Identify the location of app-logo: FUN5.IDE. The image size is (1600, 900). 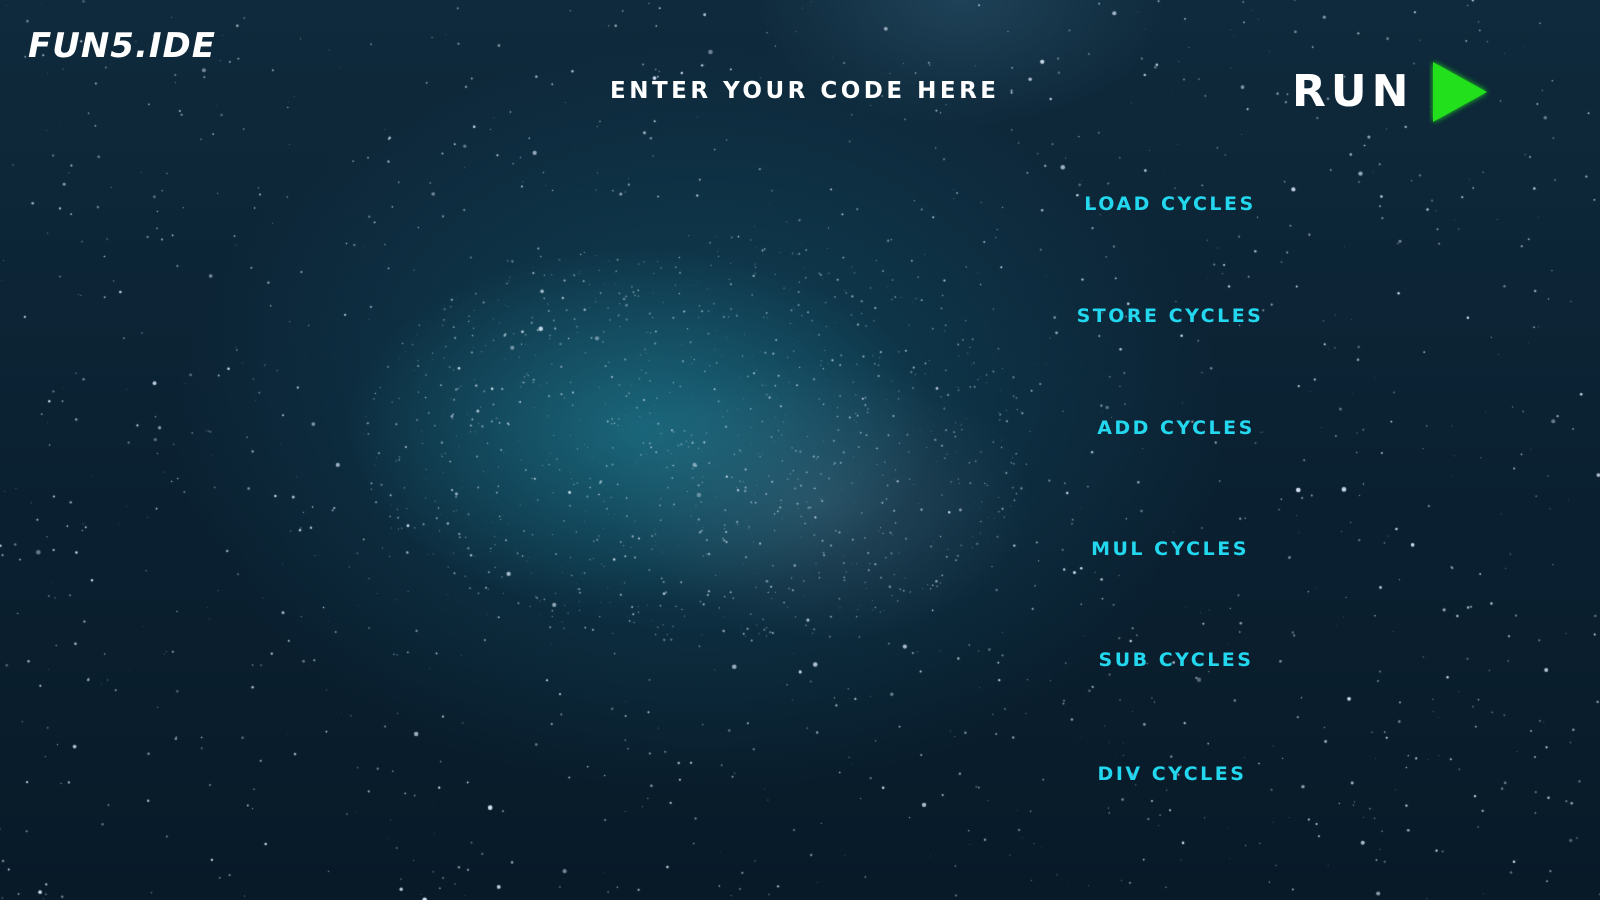
(122, 46).